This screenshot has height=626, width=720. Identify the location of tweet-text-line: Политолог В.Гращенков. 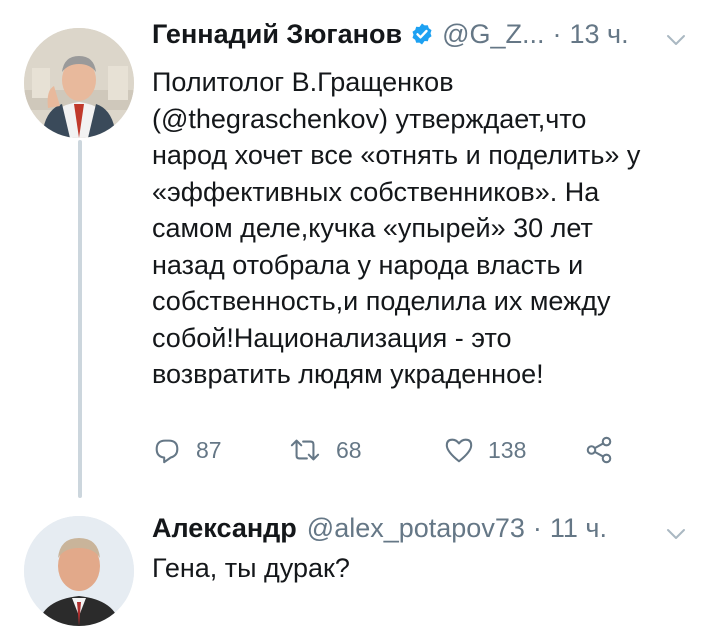
(303, 82).